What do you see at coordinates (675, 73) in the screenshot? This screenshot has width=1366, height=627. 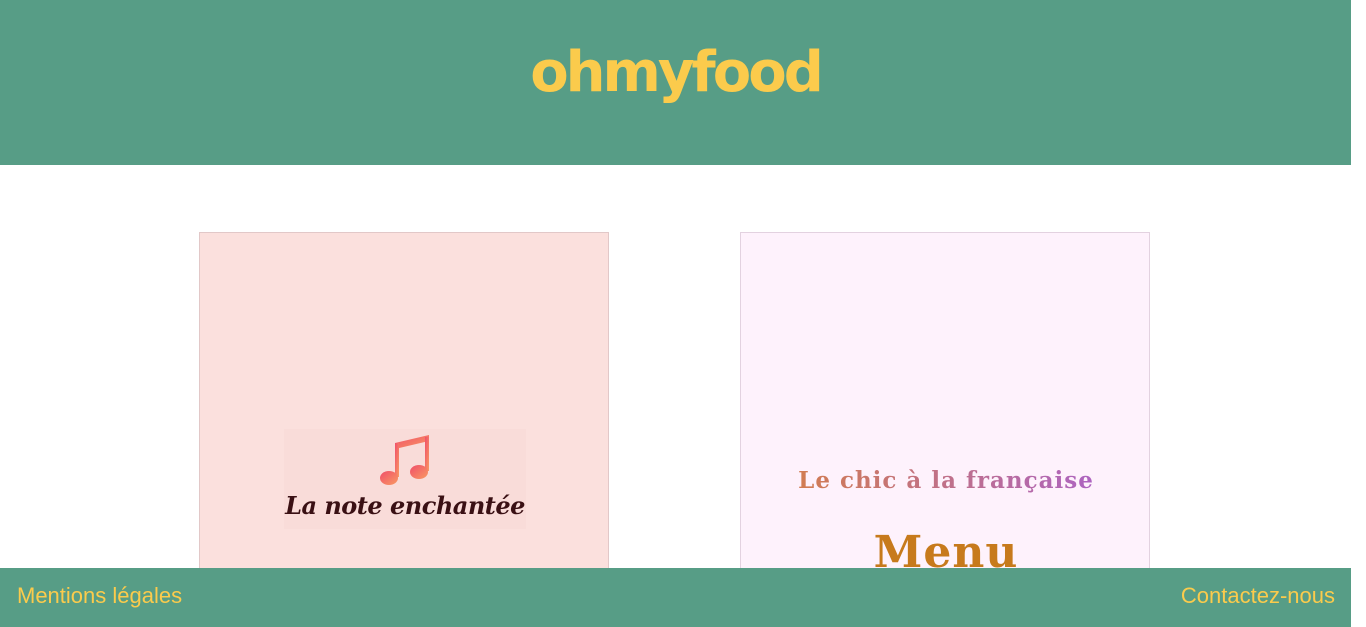 I see `ohmyfood-logo: ohmyfood` at bounding box center [675, 73].